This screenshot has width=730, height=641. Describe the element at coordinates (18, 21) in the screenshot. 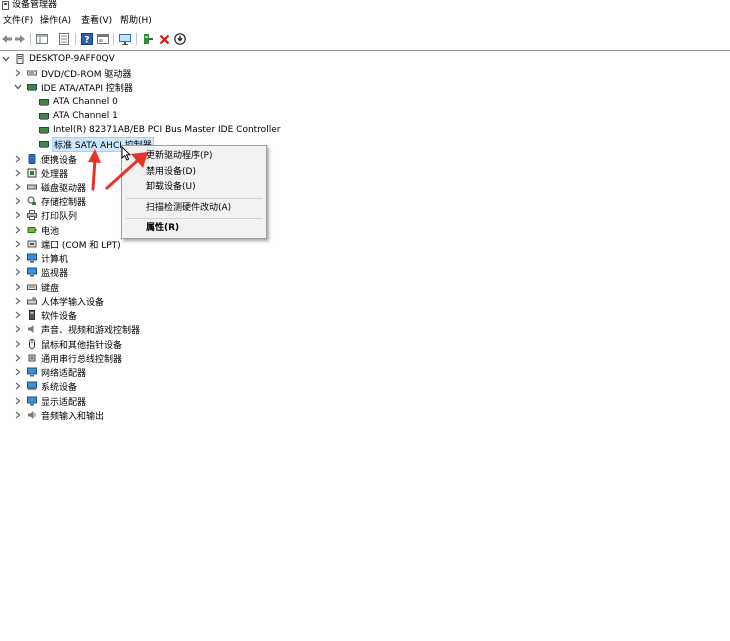

I see `menu-file: 文件(F)` at that location.